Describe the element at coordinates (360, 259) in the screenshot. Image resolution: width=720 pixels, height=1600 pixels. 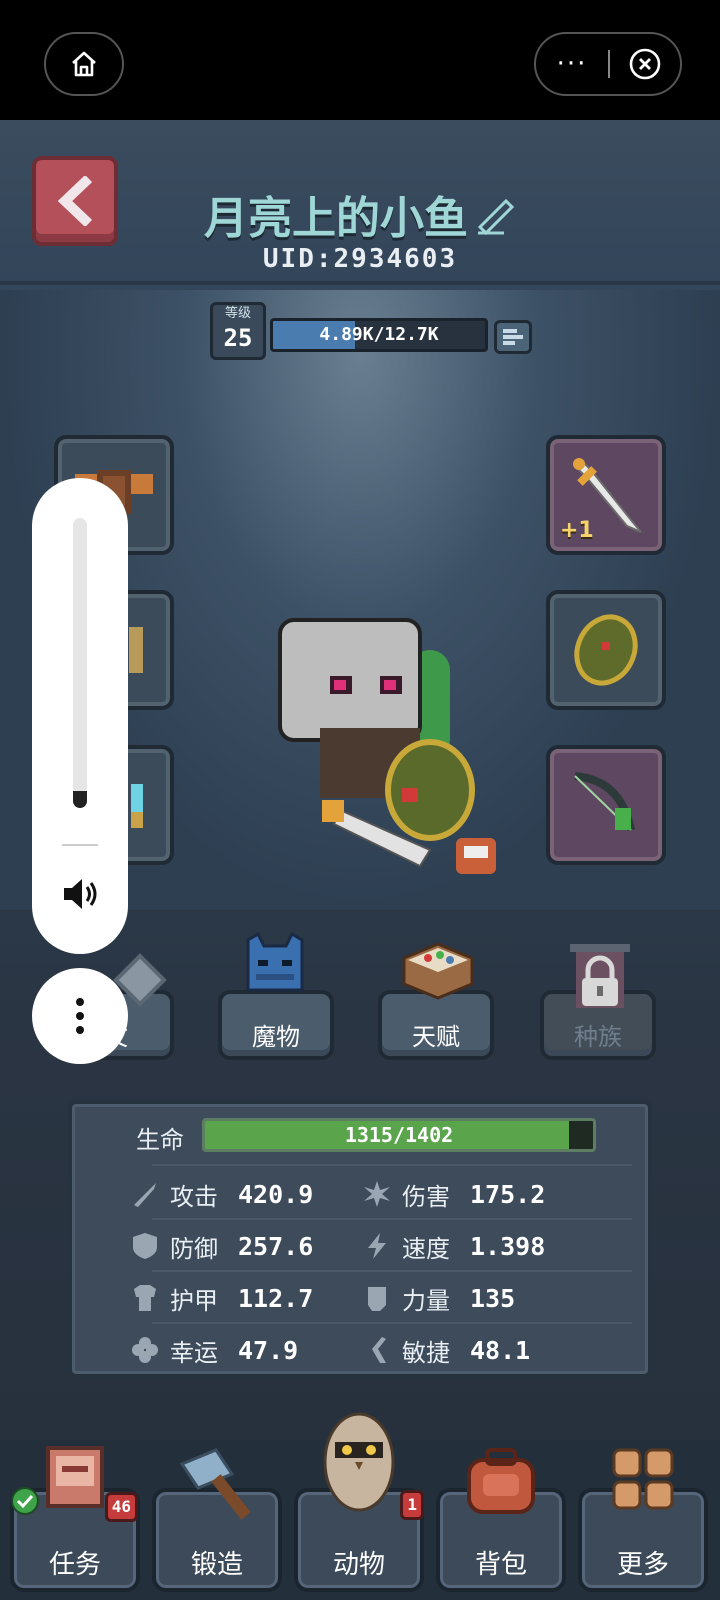
I see `player-uid: UID:2934603` at that location.